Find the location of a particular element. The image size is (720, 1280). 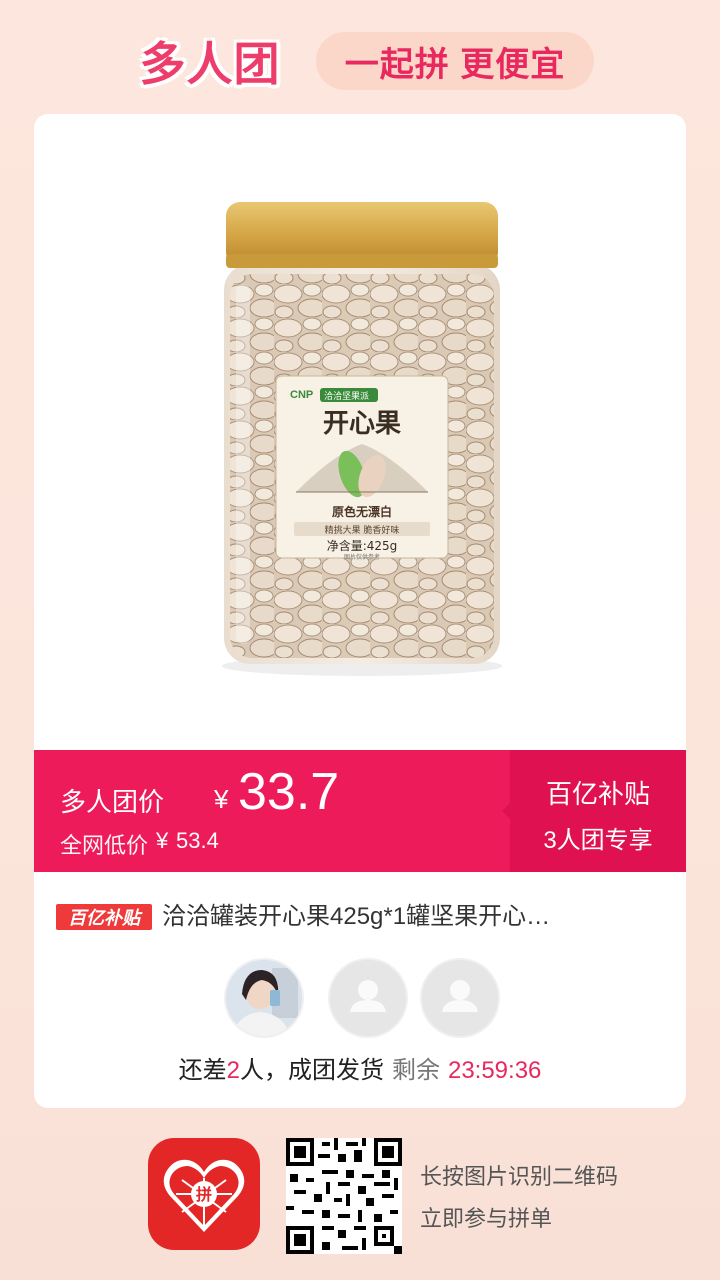

missing-count: 2 is located at coordinates (233, 1070).